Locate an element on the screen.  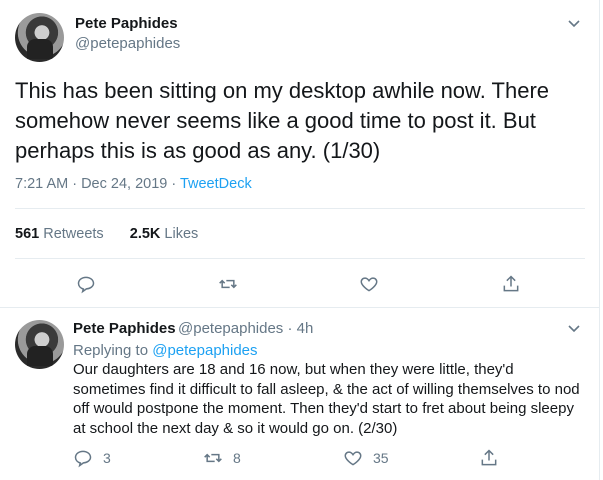
retweet-button is located at coordinates (228, 284).